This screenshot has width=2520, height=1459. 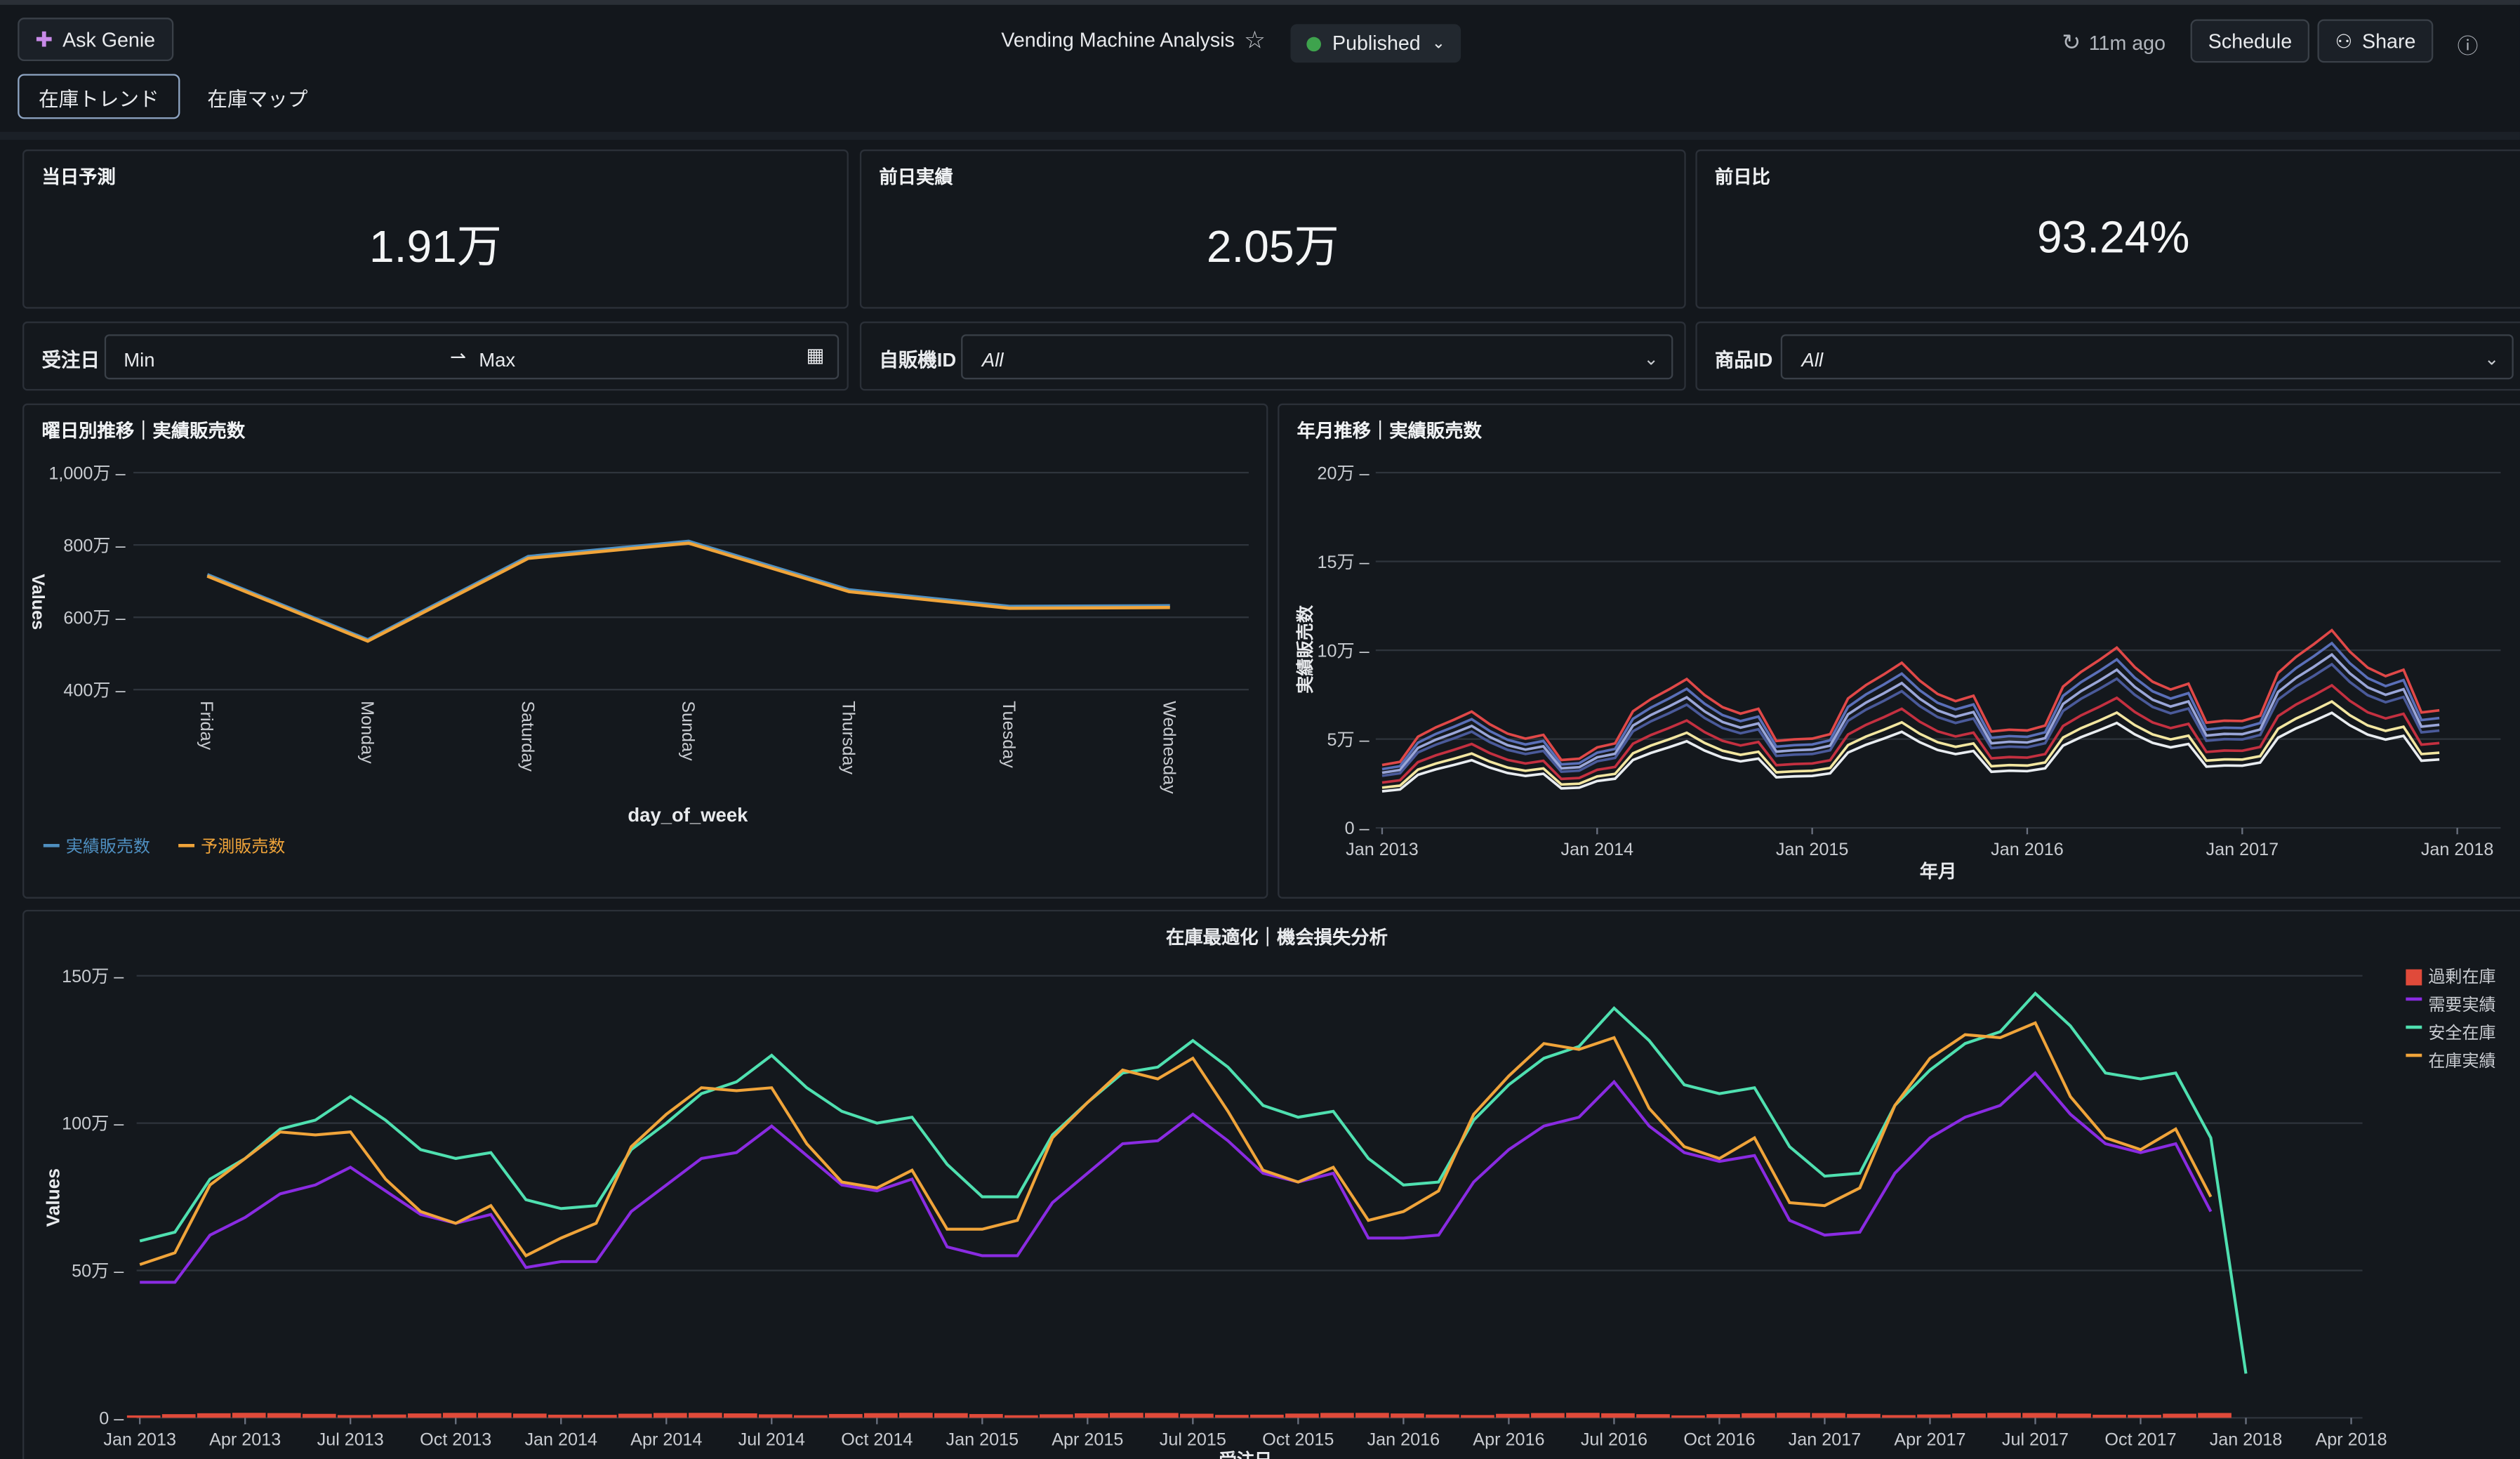 I want to click on ask-genie-button: ✚ Ask Genie, so click(x=95, y=40).